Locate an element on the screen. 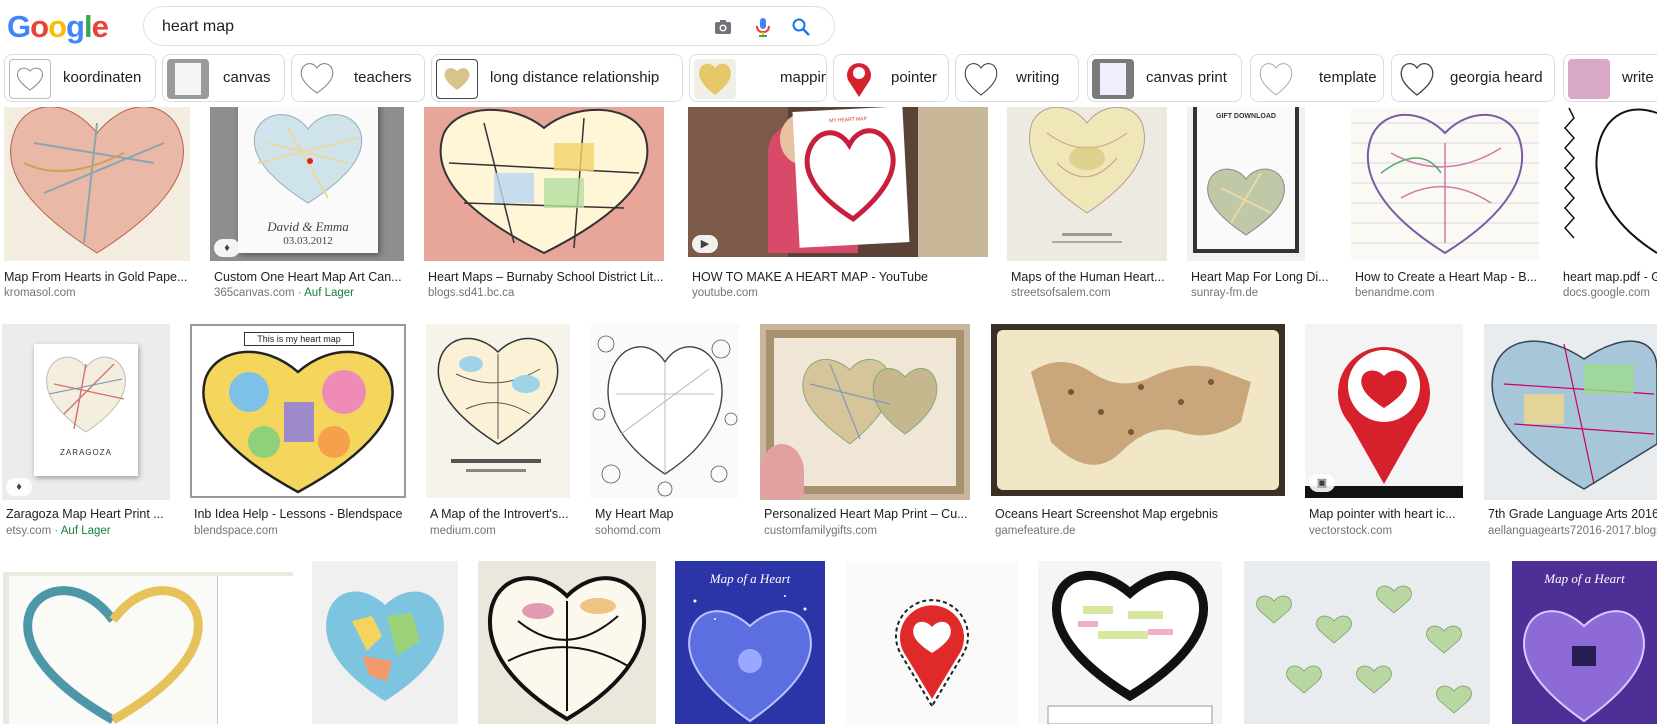  search-box is located at coordinates (489, 26).